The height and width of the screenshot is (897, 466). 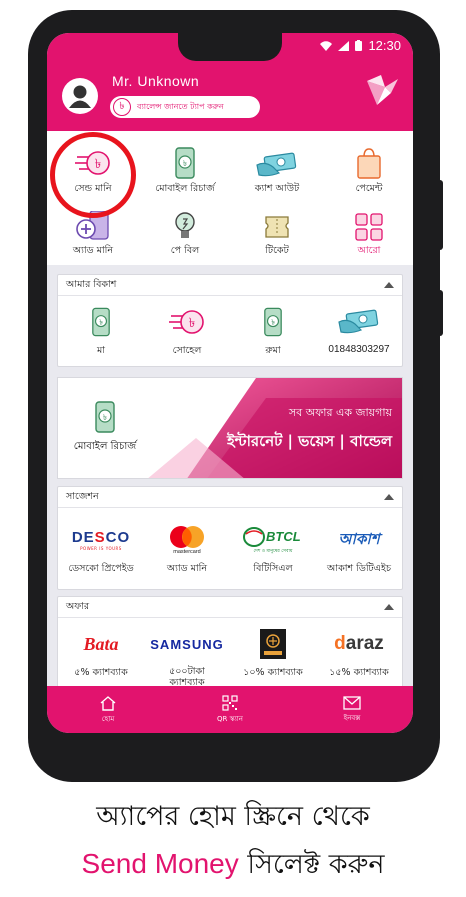 I want to click on balance-button: ৳ ব্যালেন্স জানতে ট্যাপ করুন, so click(x=185, y=107).